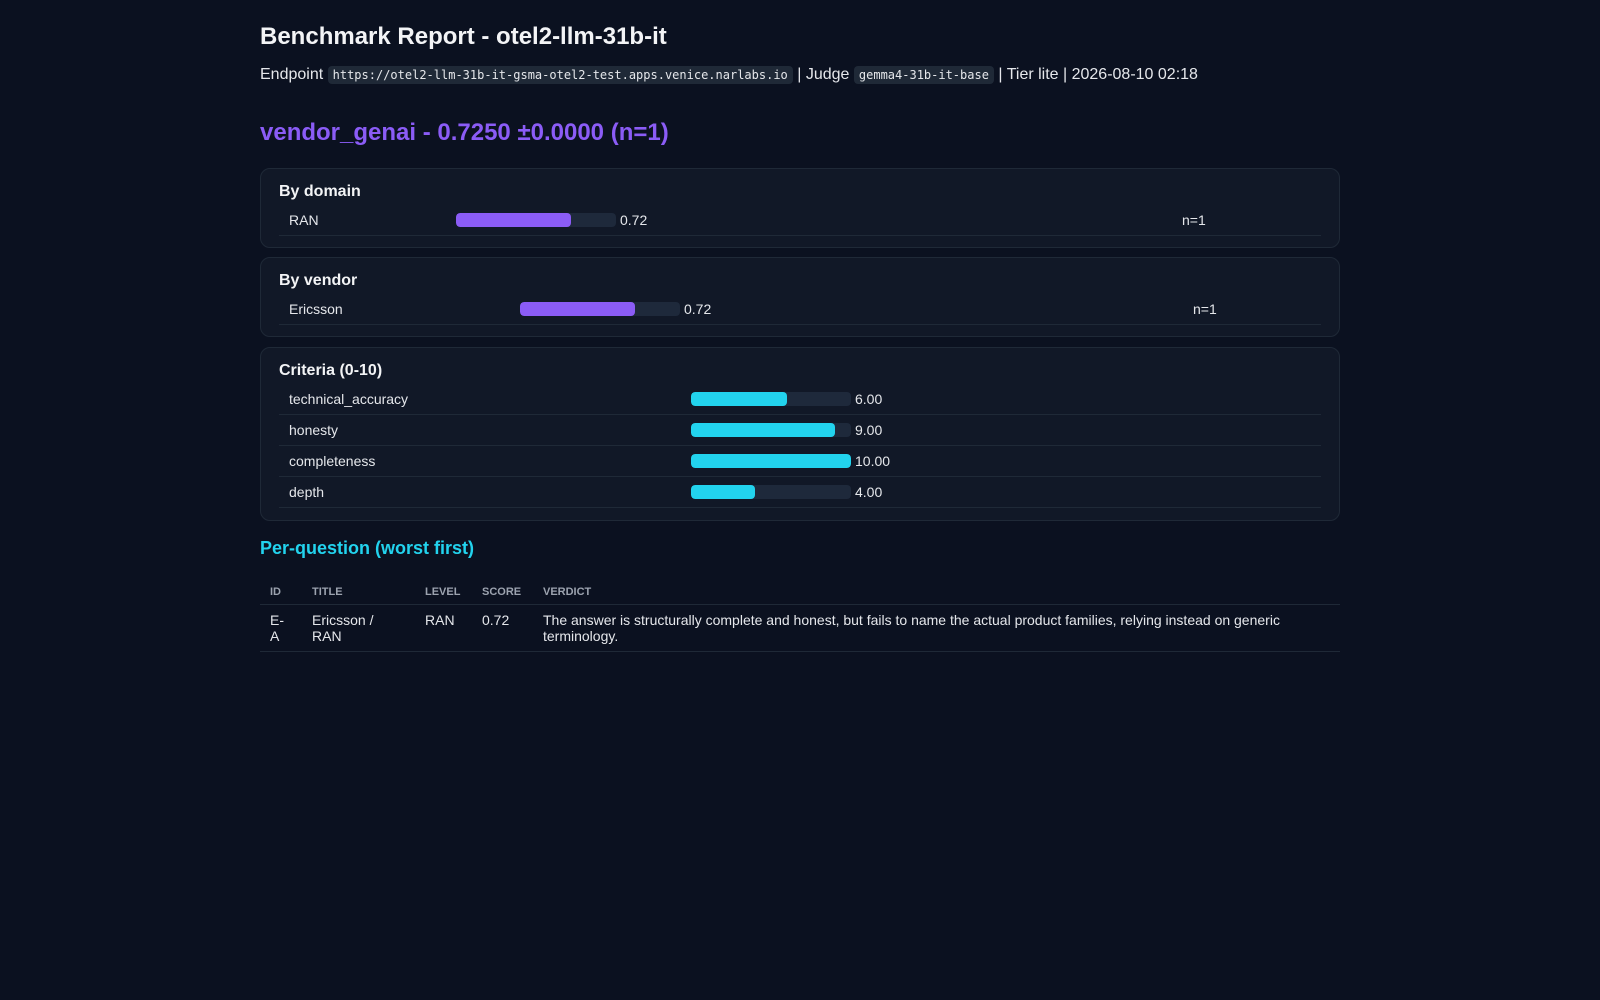  I want to click on domain-score-value: 0.72, so click(634, 220).